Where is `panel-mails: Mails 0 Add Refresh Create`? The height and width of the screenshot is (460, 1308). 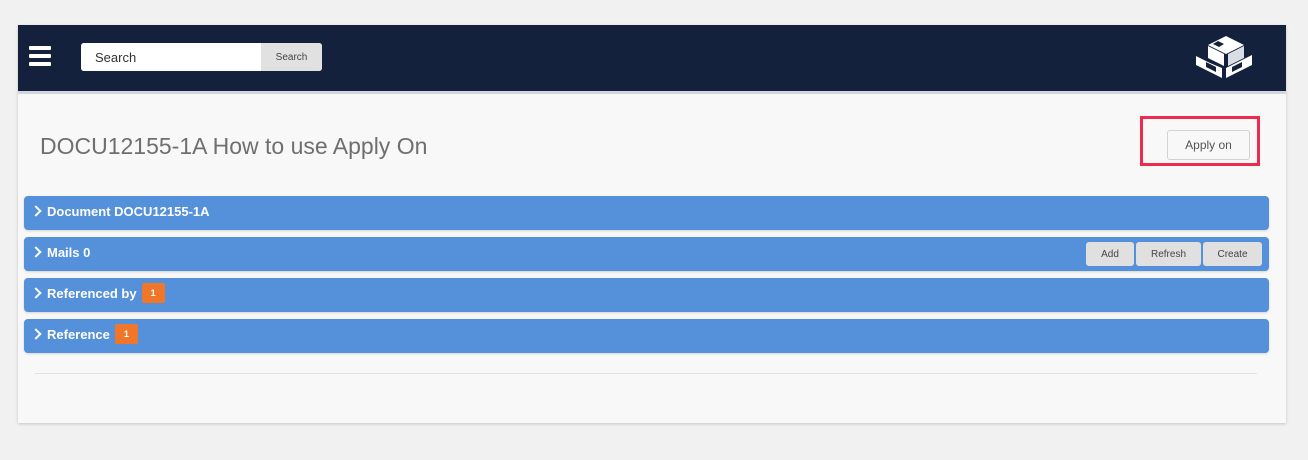
panel-mails: Mails 0 Add Refresh Create is located at coordinates (646, 254).